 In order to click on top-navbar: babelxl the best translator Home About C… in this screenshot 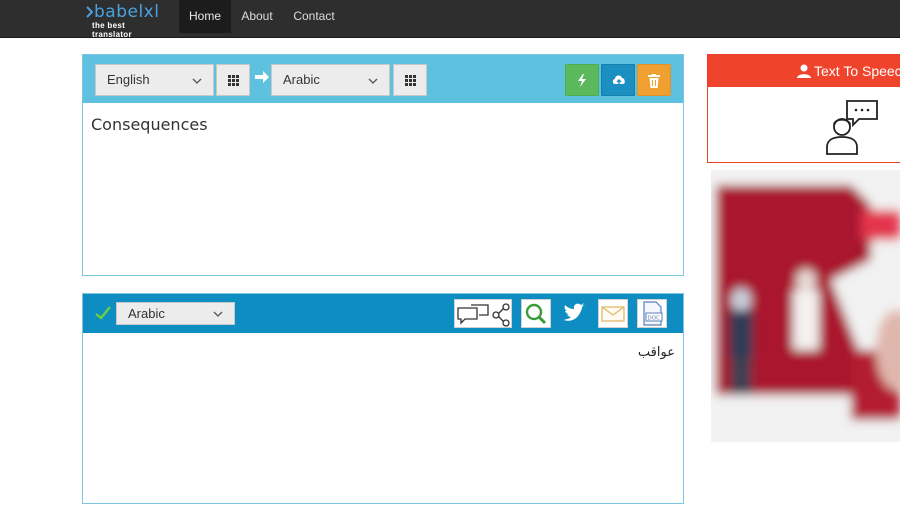, I will do `click(450, 19)`.